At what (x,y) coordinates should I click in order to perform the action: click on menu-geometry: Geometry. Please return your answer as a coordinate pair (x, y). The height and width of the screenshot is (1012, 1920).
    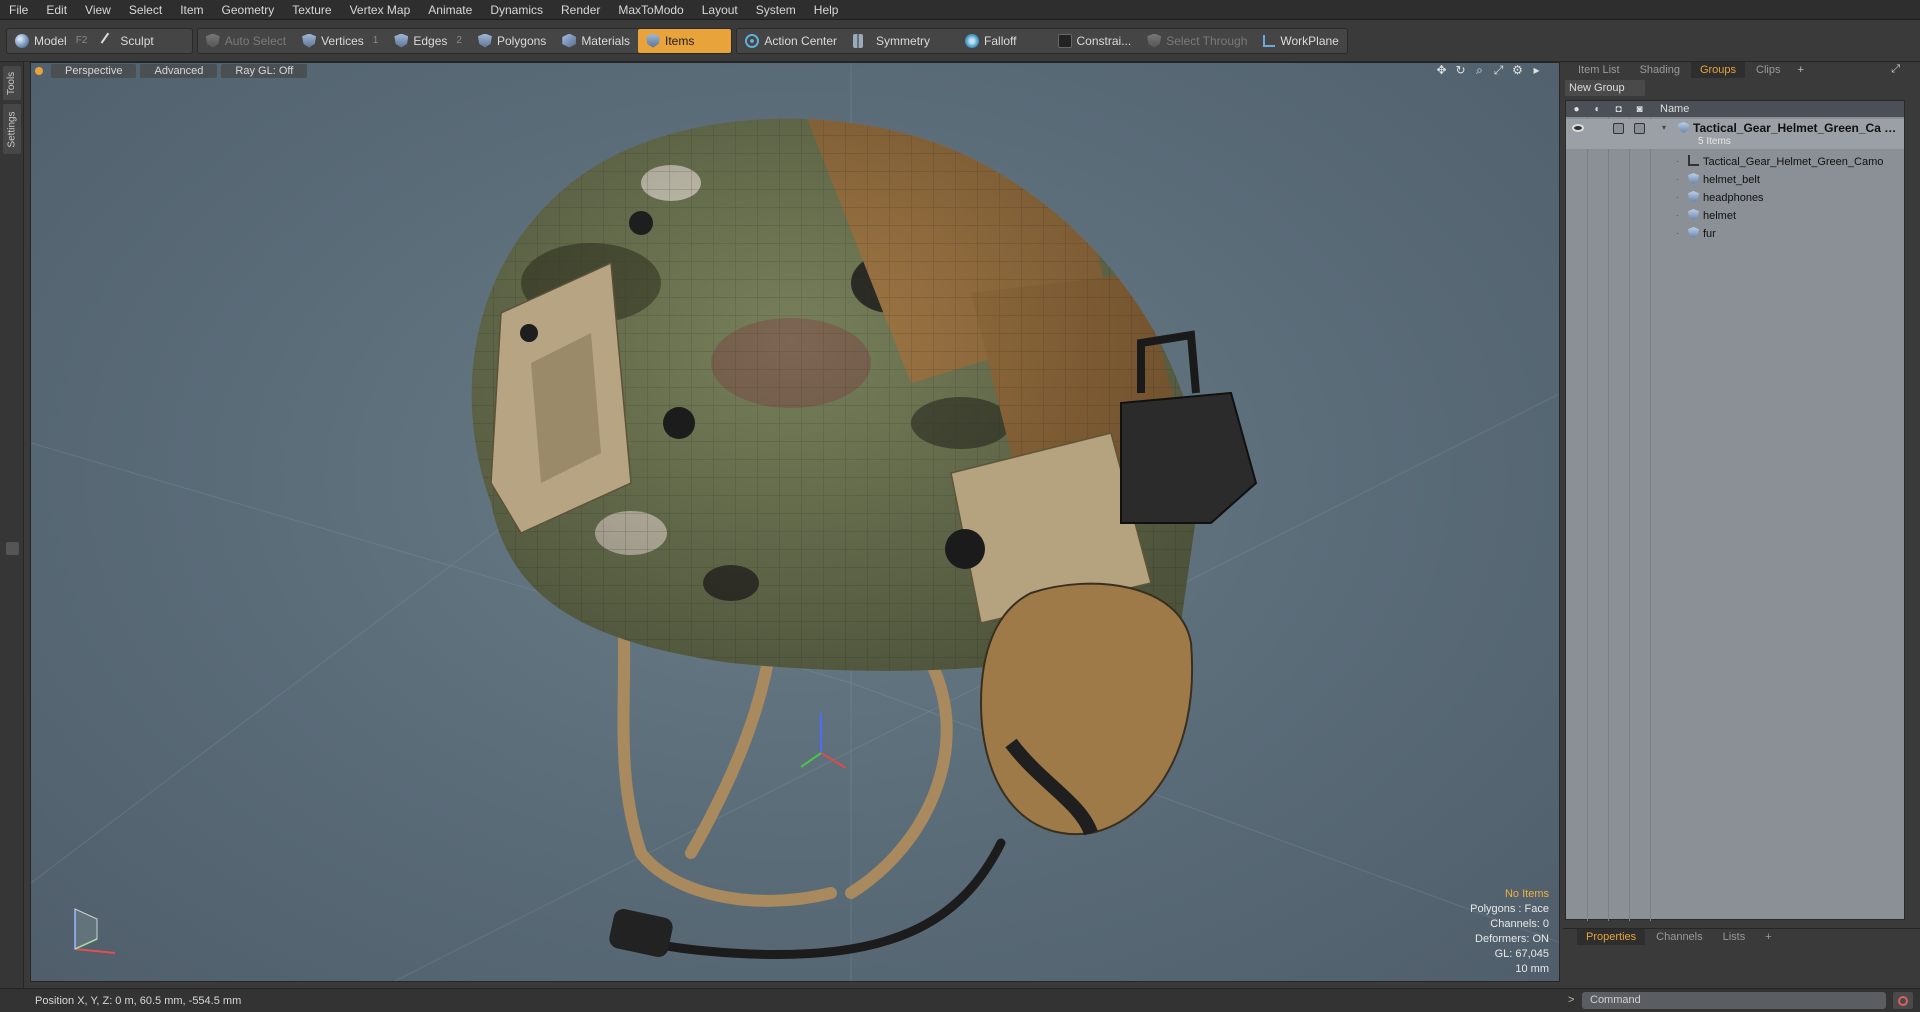
    Looking at the image, I should click on (248, 10).